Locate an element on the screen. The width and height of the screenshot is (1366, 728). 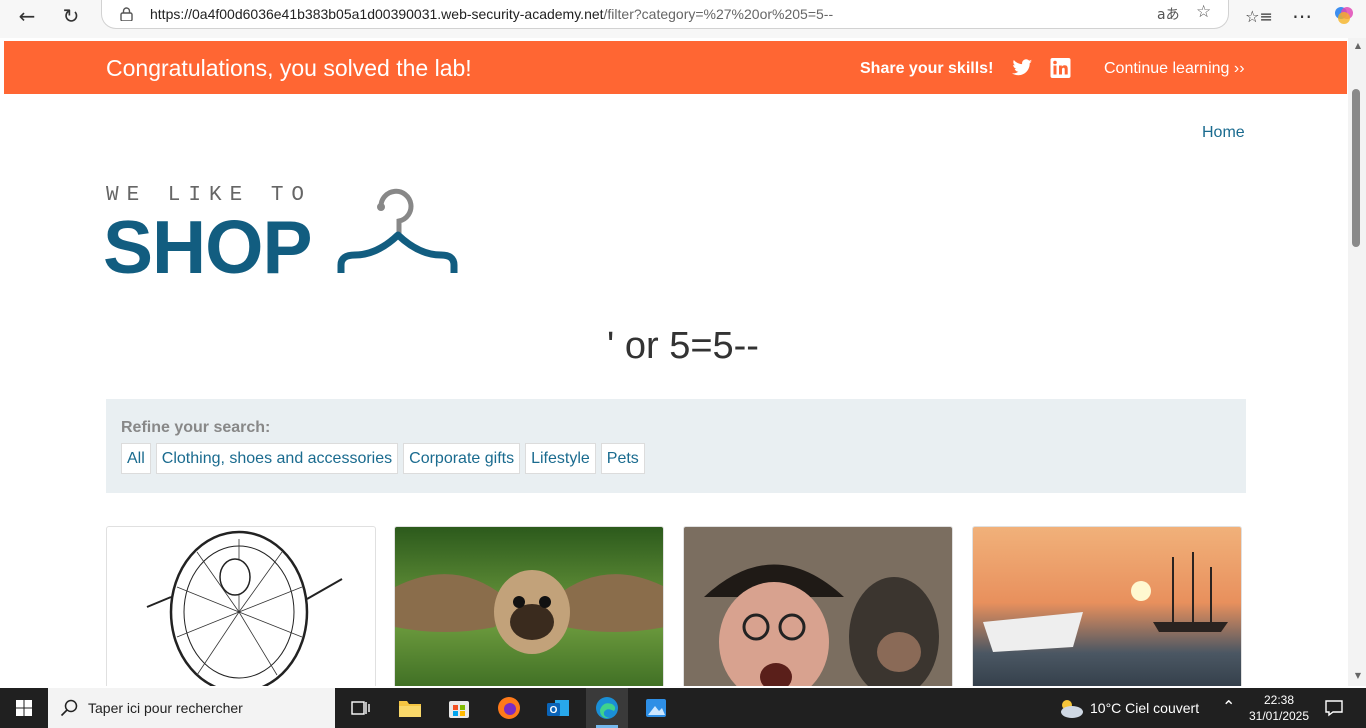
clock-time: 22:38 is located at coordinates (1279, 700).